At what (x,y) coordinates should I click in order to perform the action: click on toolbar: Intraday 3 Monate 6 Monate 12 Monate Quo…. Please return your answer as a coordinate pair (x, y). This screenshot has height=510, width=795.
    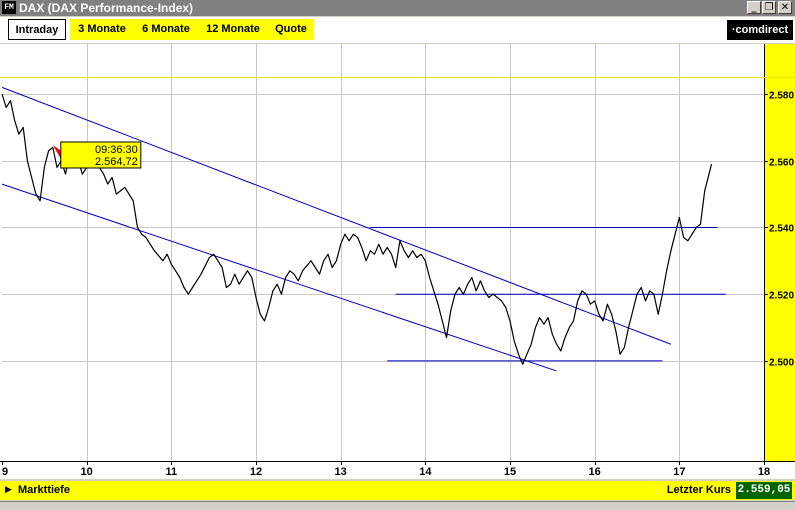
    Looking at the image, I should click on (397, 30).